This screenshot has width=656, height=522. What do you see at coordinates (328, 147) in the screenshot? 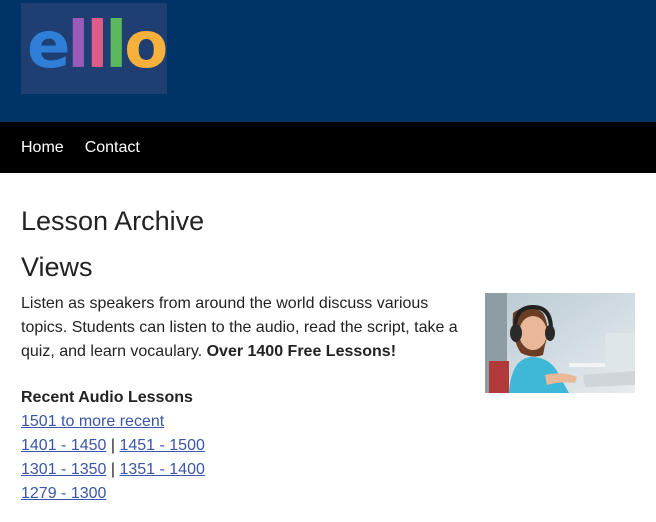
I see `main-navigation: Home Contact` at bounding box center [328, 147].